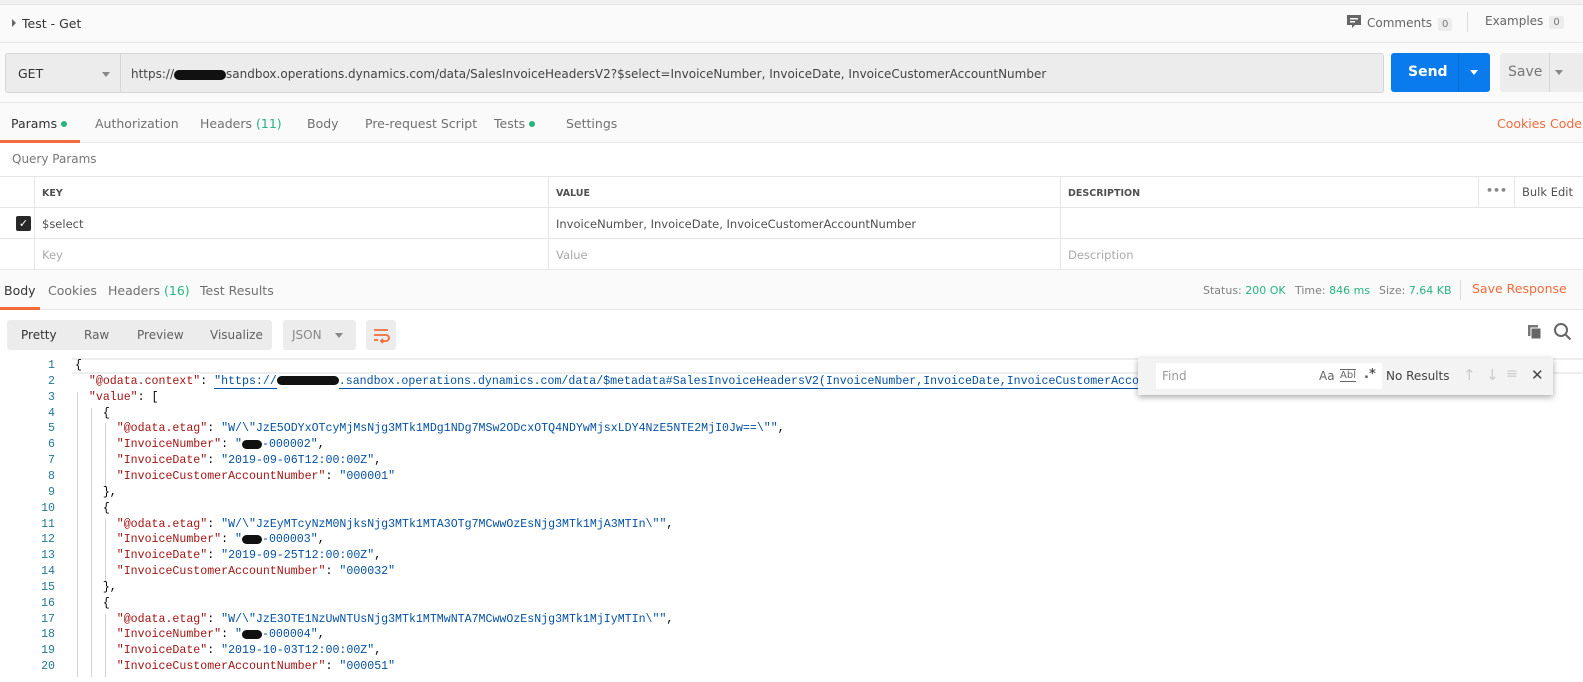 Image resolution: width=1583 pixels, height=682 pixels. I want to click on next-match-icon: ↓, so click(1492, 375).